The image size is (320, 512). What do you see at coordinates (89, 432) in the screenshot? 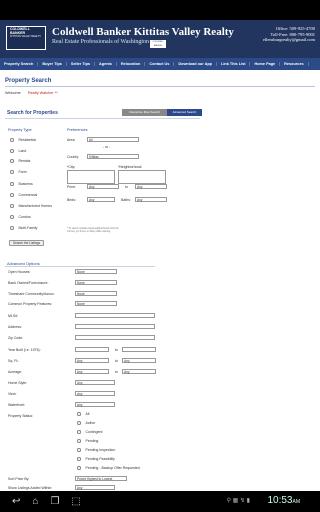
I see `status-option: Contingent` at bounding box center [89, 432].